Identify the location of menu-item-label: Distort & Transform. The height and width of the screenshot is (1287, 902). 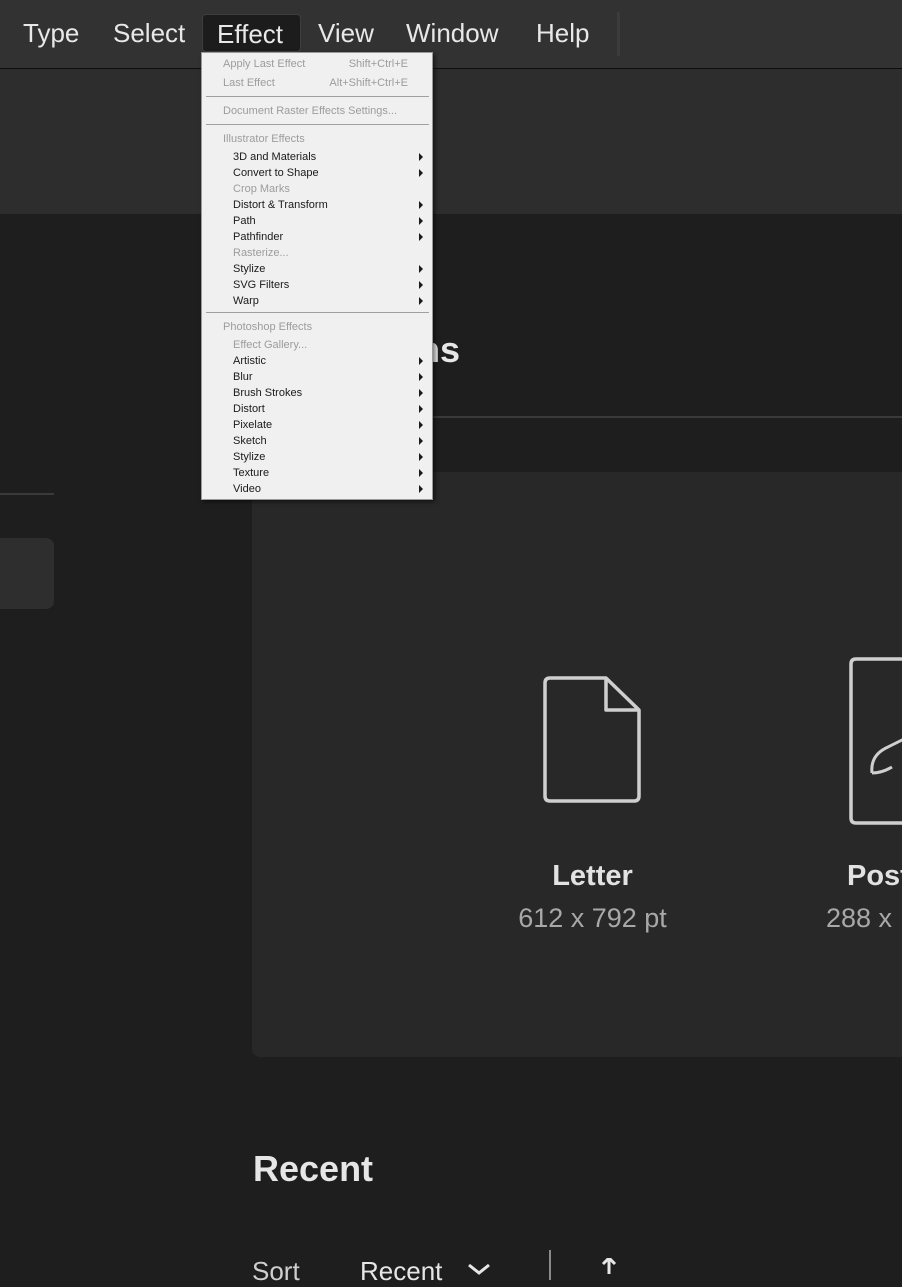
(280, 205).